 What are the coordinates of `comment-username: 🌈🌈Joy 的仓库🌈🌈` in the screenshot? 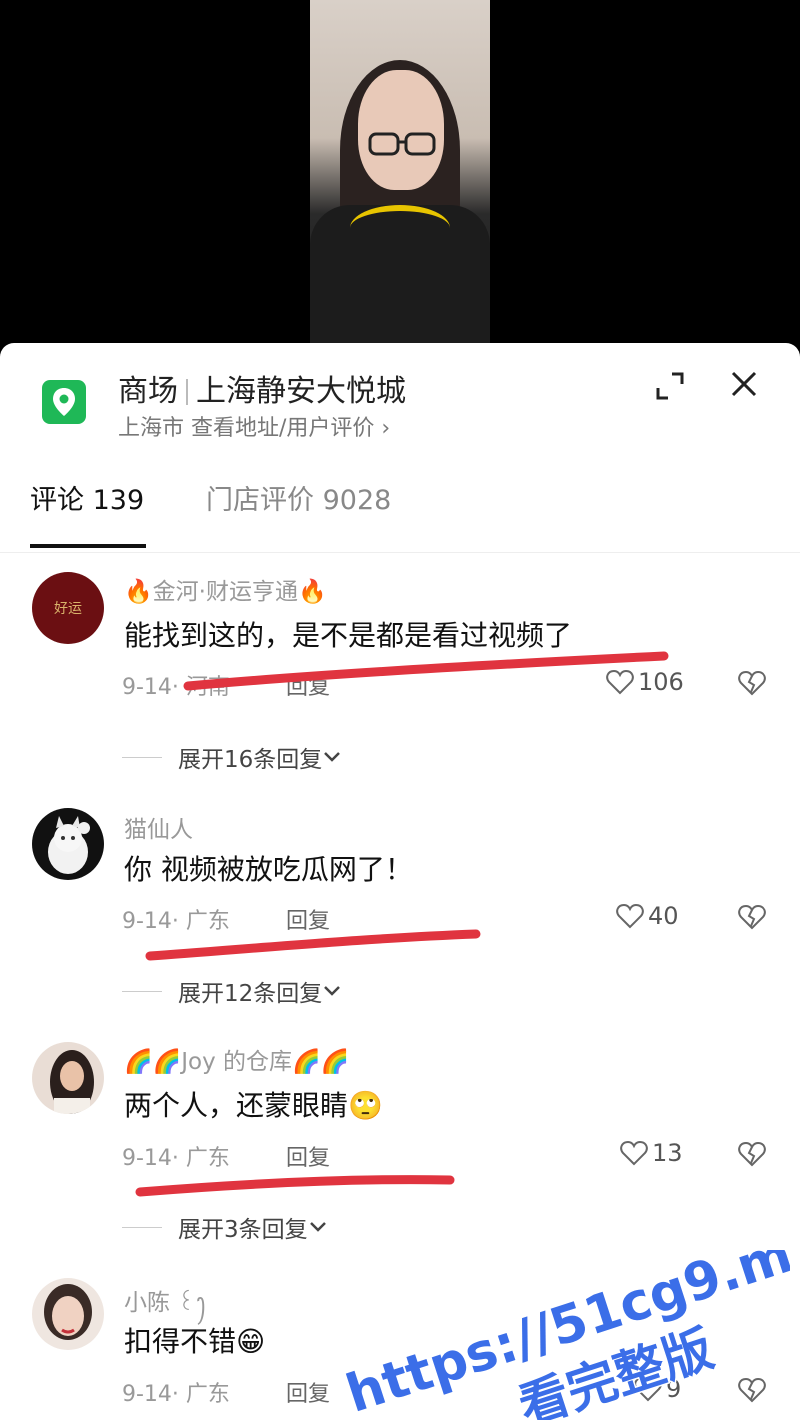 It's located at (236, 1059).